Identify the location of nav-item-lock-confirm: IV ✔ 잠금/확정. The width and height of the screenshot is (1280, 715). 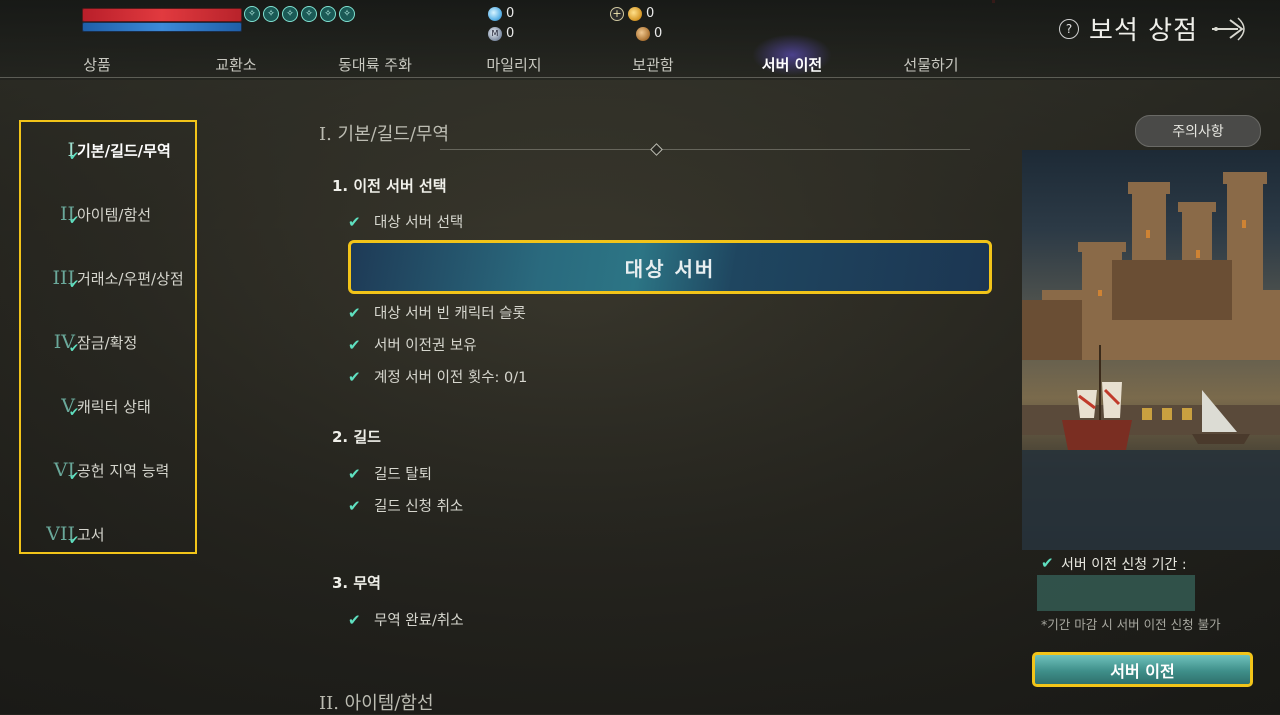
(87, 342).